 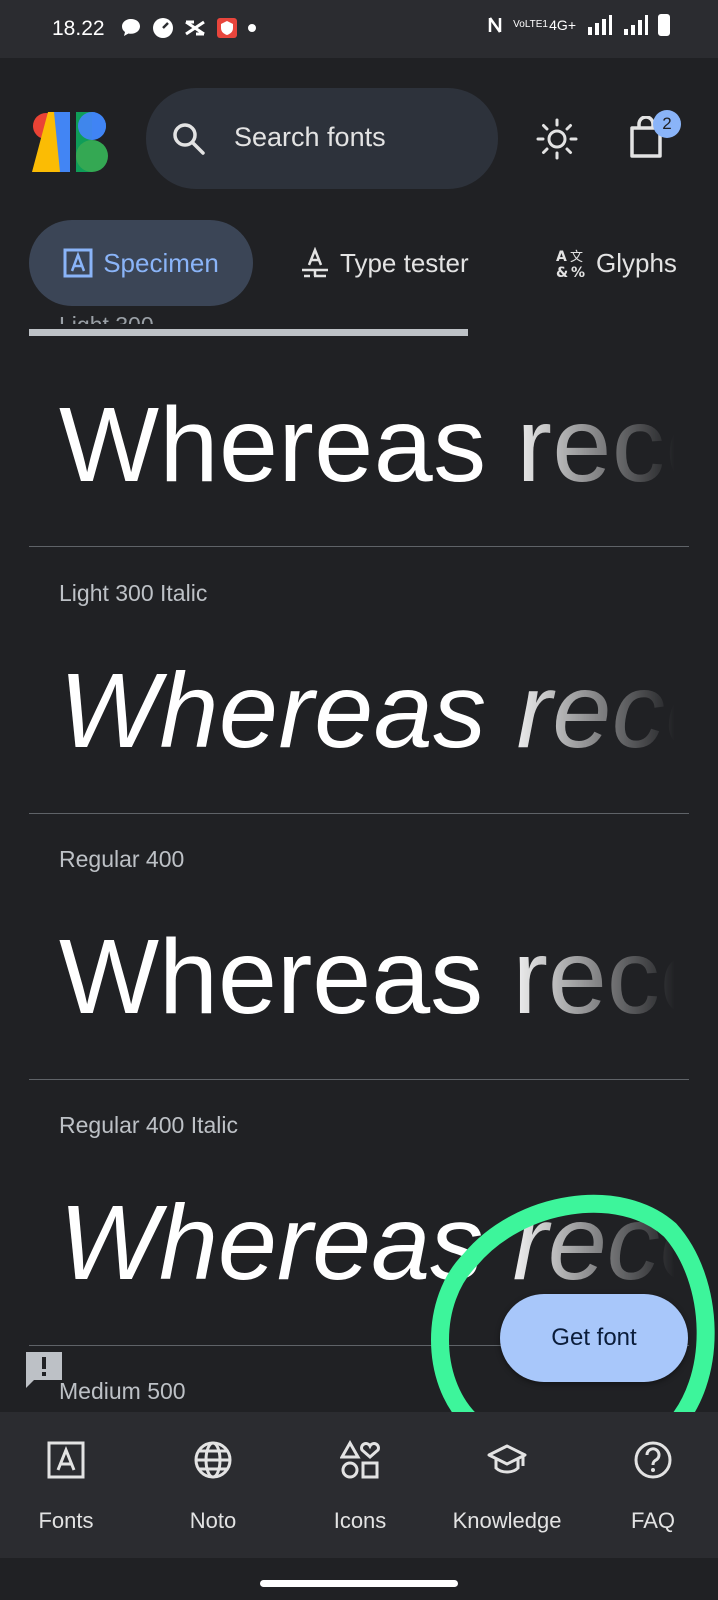 I want to click on shapes-icon, so click(x=360, y=1459).